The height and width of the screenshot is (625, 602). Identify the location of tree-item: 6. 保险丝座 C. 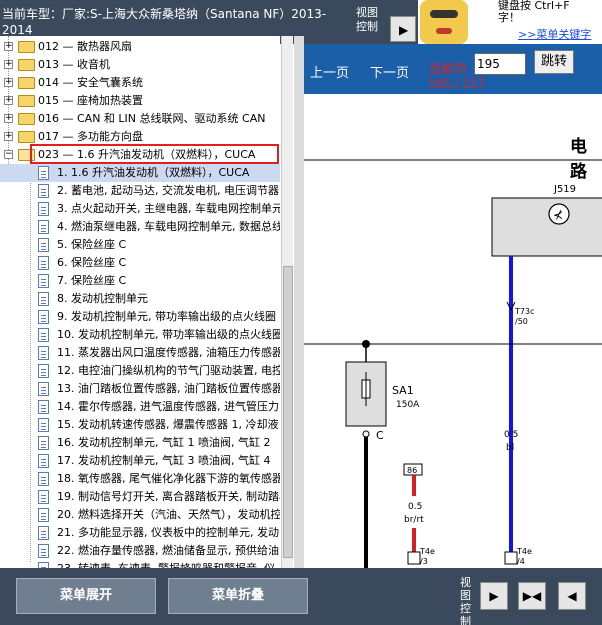
(140, 263).